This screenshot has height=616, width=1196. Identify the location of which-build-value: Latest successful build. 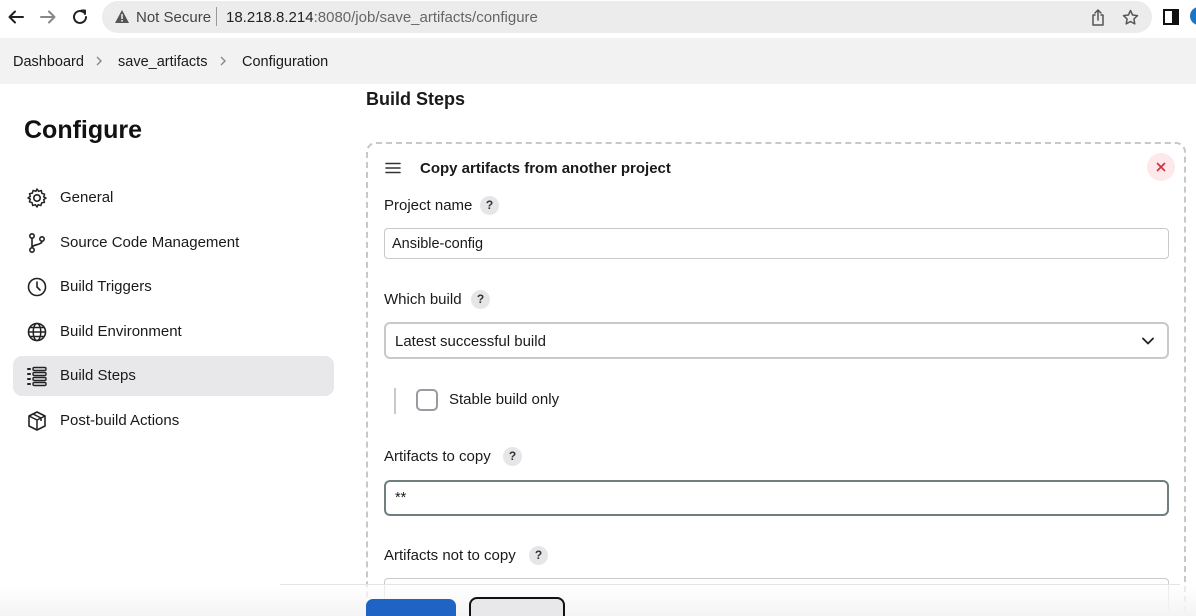
(470, 341).